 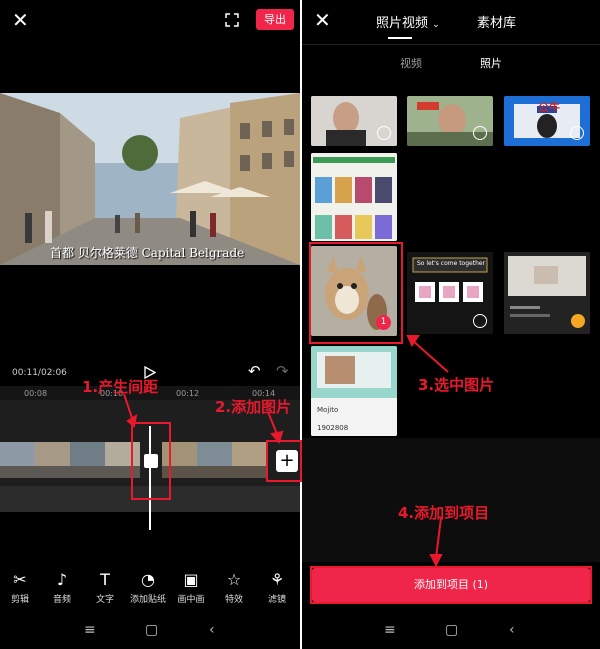 I want to click on annotation-step1: 1.产生间距, so click(x=120, y=387).